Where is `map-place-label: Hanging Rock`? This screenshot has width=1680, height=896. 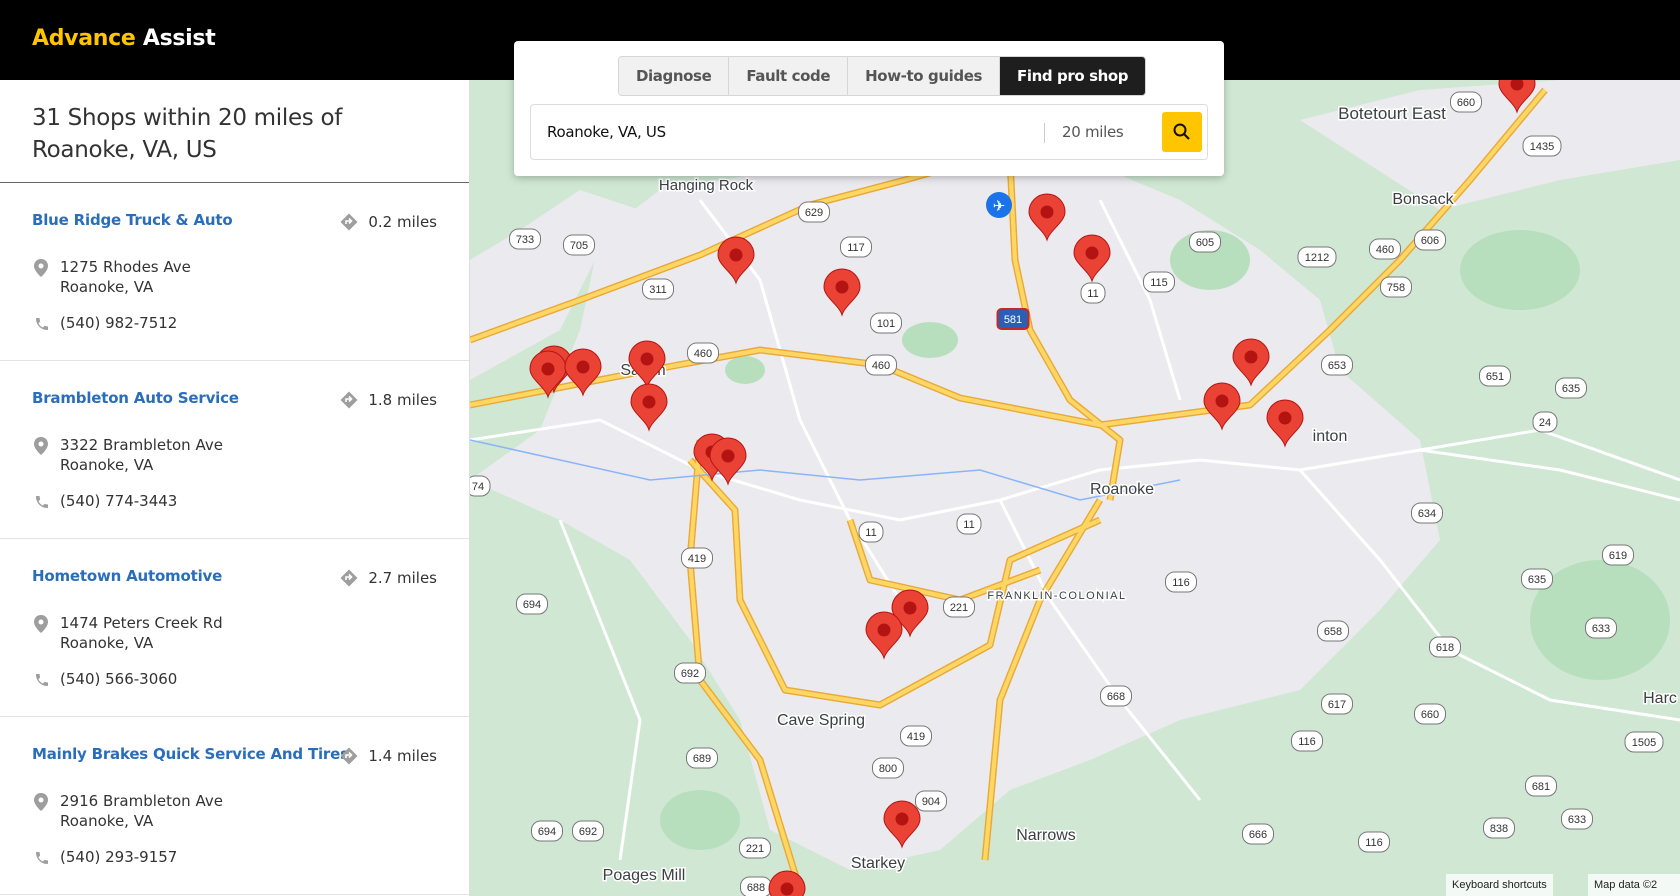
map-place-label: Hanging Rock is located at coordinates (706, 185).